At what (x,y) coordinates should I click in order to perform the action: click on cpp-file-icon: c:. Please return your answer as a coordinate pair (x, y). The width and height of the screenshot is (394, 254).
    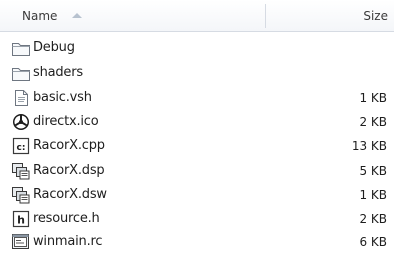
    Looking at the image, I should click on (21, 146).